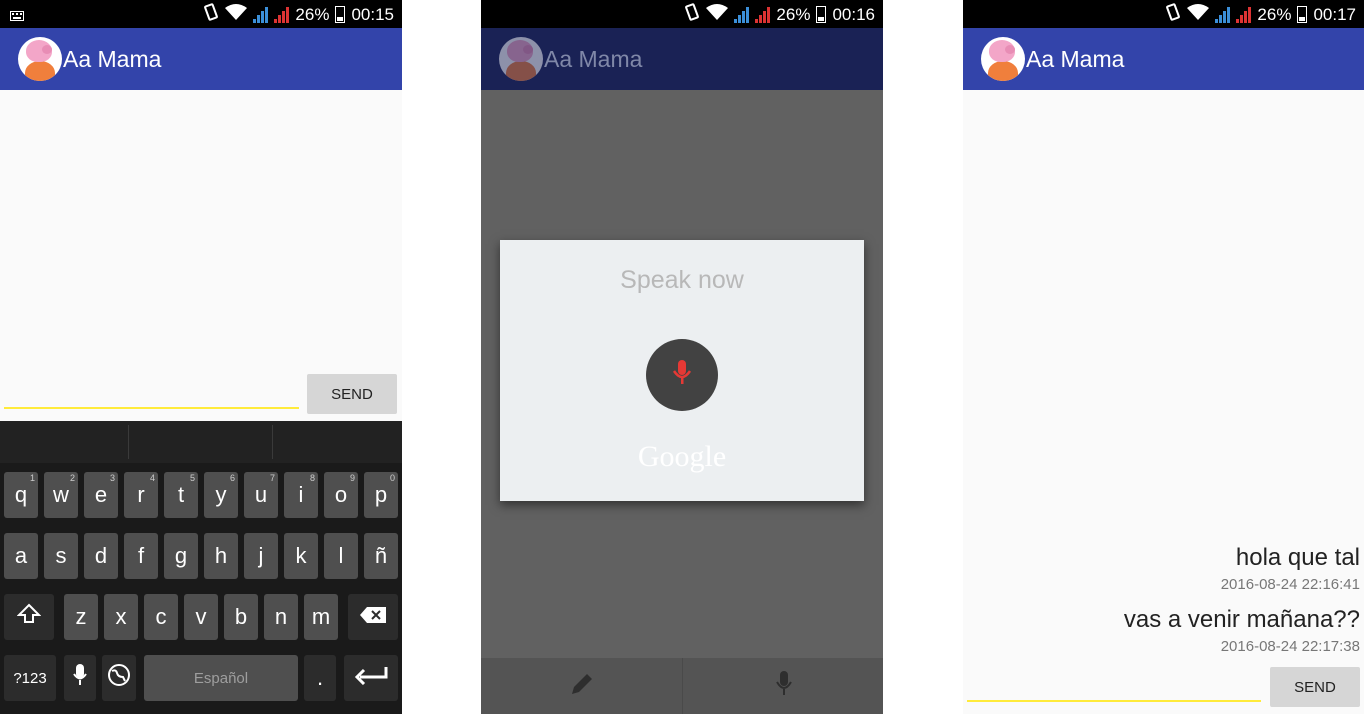 The image size is (1364, 714). I want to click on key-h: h, so click(221, 556).